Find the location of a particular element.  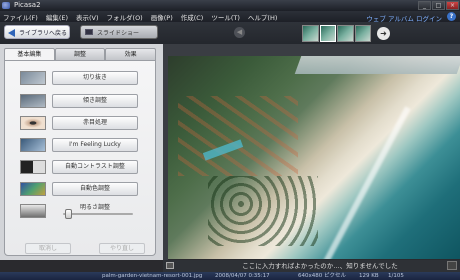

menu-edit: 編集(E) is located at coordinates (57, 17).